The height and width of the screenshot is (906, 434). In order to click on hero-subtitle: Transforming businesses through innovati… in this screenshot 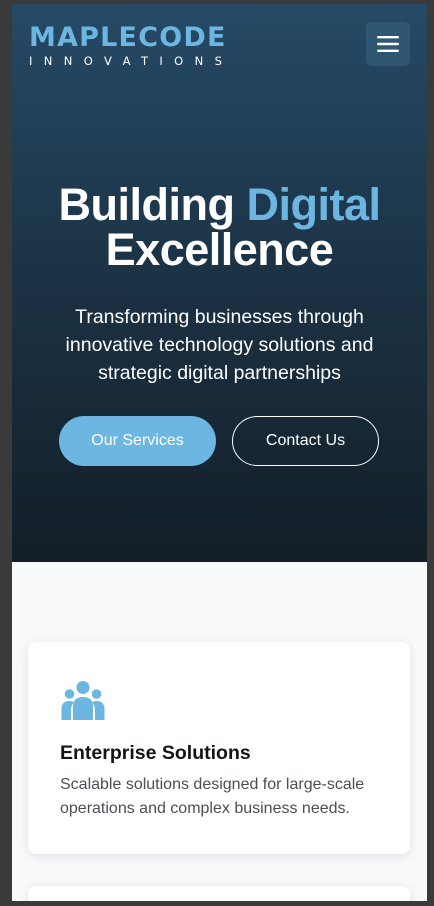, I will do `click(219, 345)`.